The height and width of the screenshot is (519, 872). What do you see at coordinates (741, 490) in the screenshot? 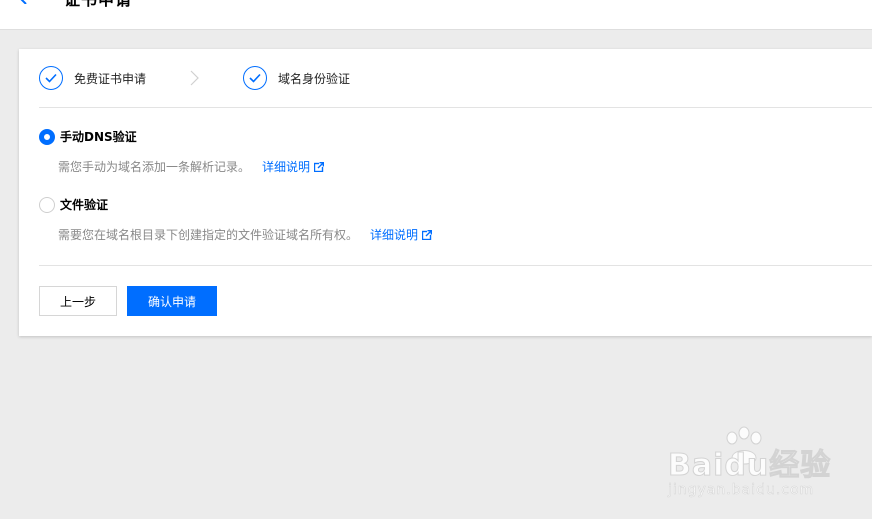
I see `watermark-url: jingyan.baidu.com` at bounding box center [741, 490].